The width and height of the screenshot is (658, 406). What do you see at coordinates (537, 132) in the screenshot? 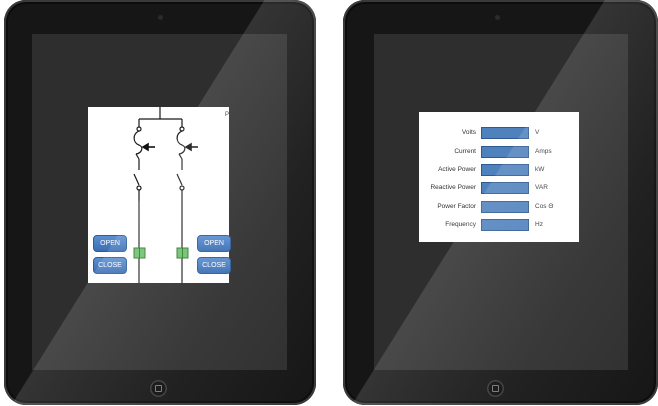
I see `volts-unit: V` at bounding box center [537, 132].